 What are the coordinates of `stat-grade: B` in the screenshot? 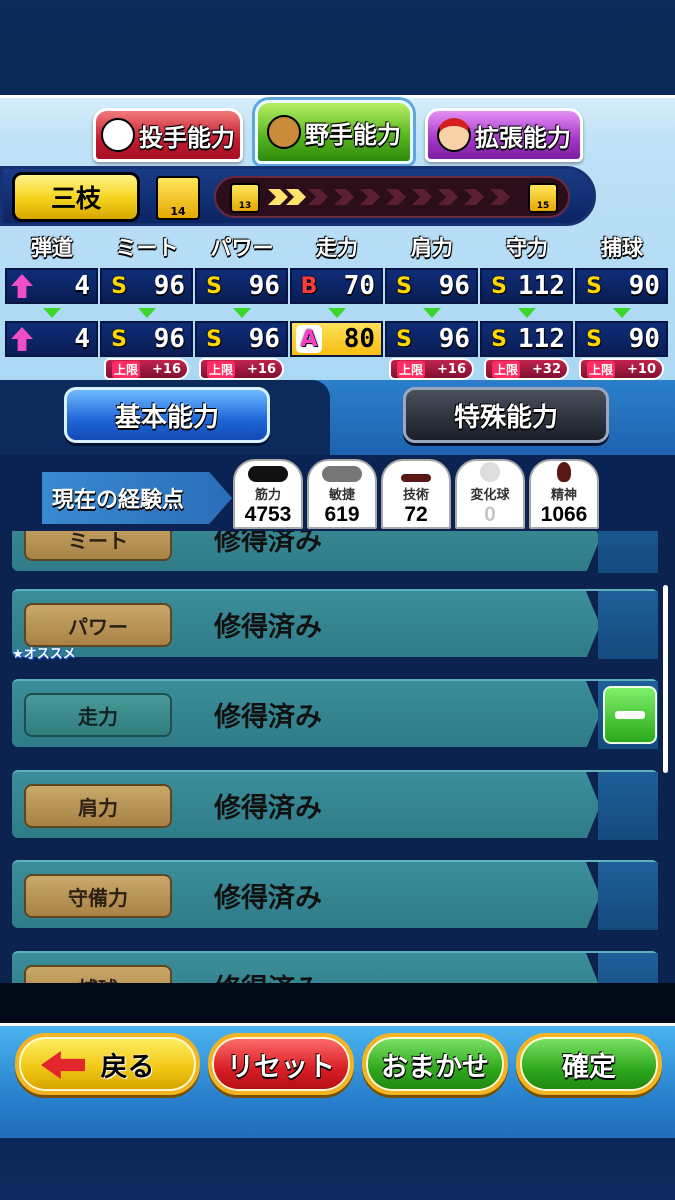 It's located at (309, 286).